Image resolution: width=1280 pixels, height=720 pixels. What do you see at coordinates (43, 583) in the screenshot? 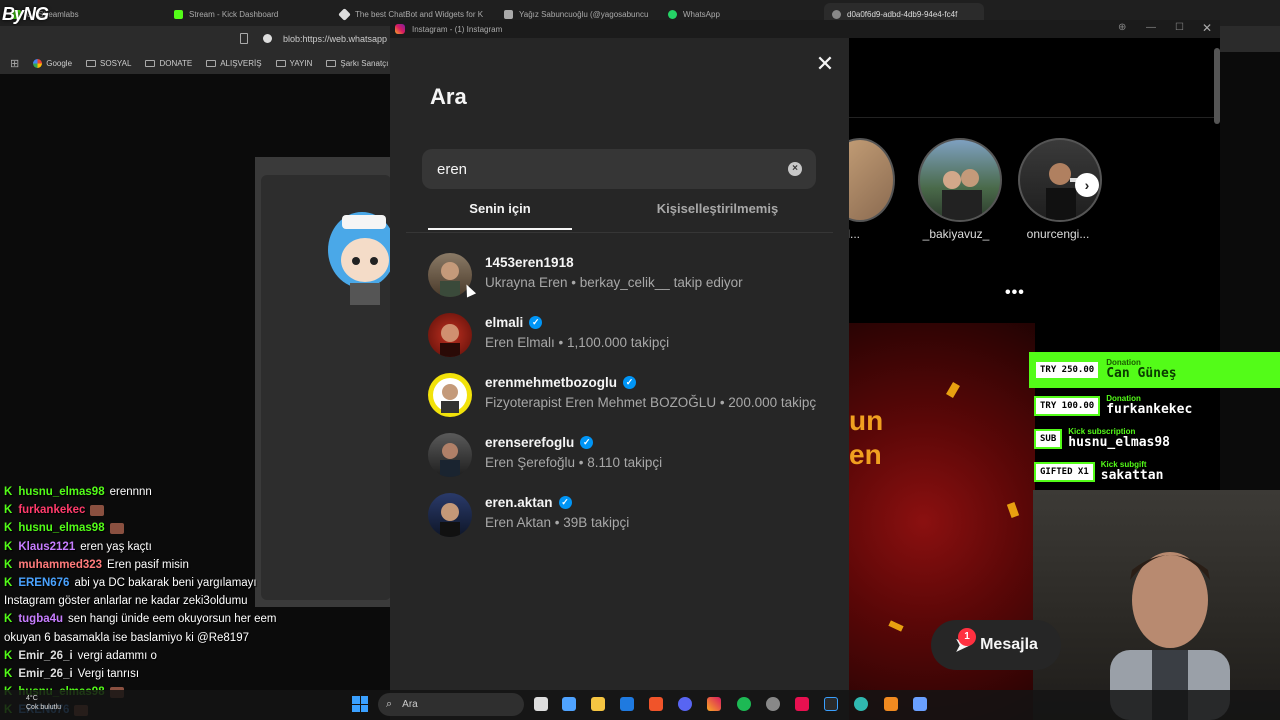
I see `chat-username: EREN676` at bounding box center [43, 583].